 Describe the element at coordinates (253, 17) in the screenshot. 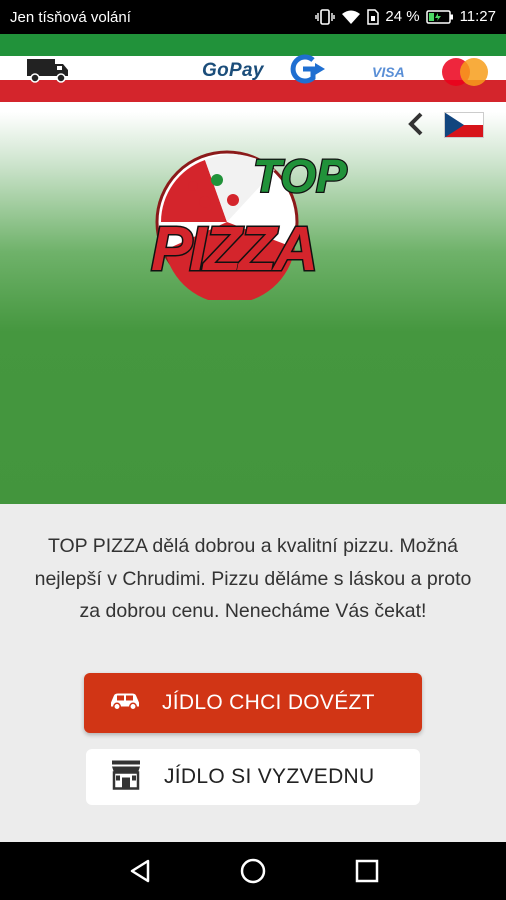

I see `status-bar: Jen tísňová volání 24 % 11:27` at that location.